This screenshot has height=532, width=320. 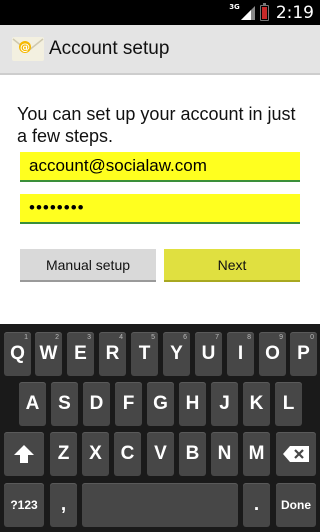 I want to click on key-f: F, so click(x=128, y=404).